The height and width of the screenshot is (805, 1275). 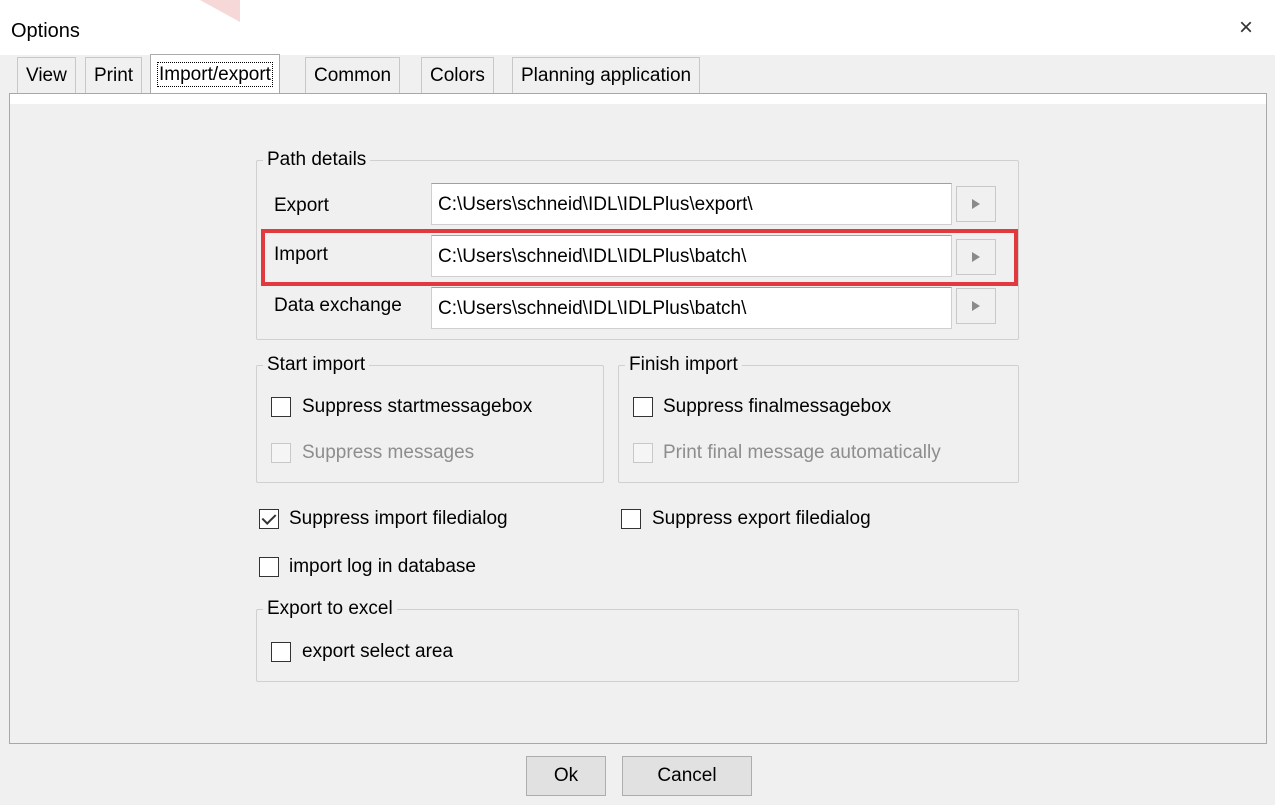 I want to click on tab-planning-application: Planning application, so click(x=606, y=75).